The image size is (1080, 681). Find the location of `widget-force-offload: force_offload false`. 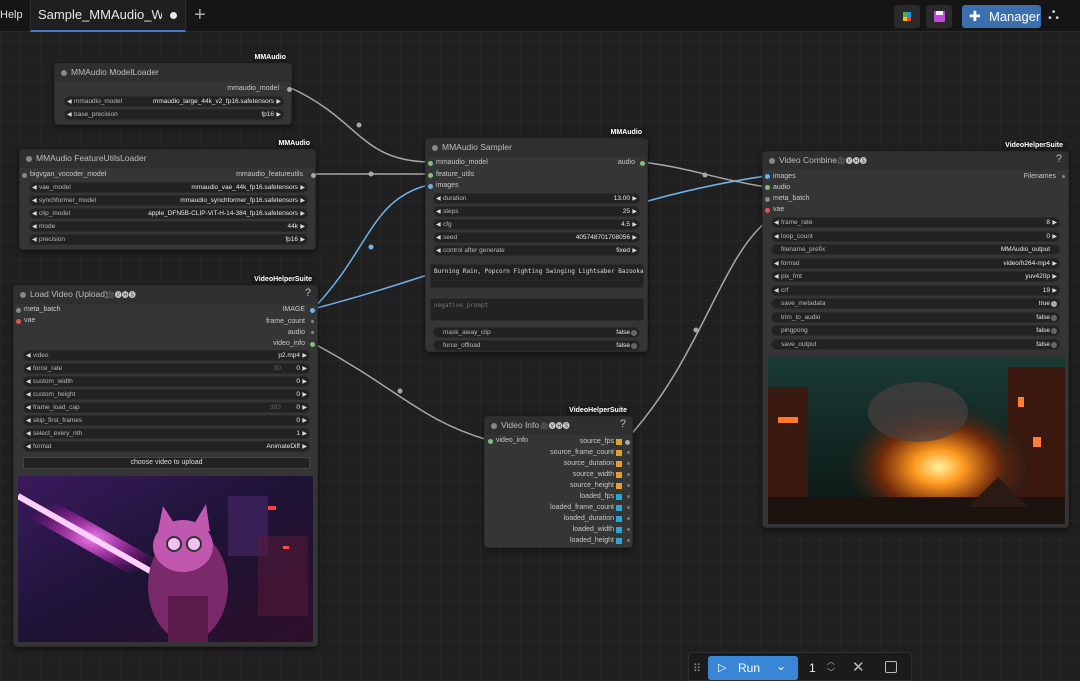

widget-force-offload: force_offload false is located at coordinates (536, 345).